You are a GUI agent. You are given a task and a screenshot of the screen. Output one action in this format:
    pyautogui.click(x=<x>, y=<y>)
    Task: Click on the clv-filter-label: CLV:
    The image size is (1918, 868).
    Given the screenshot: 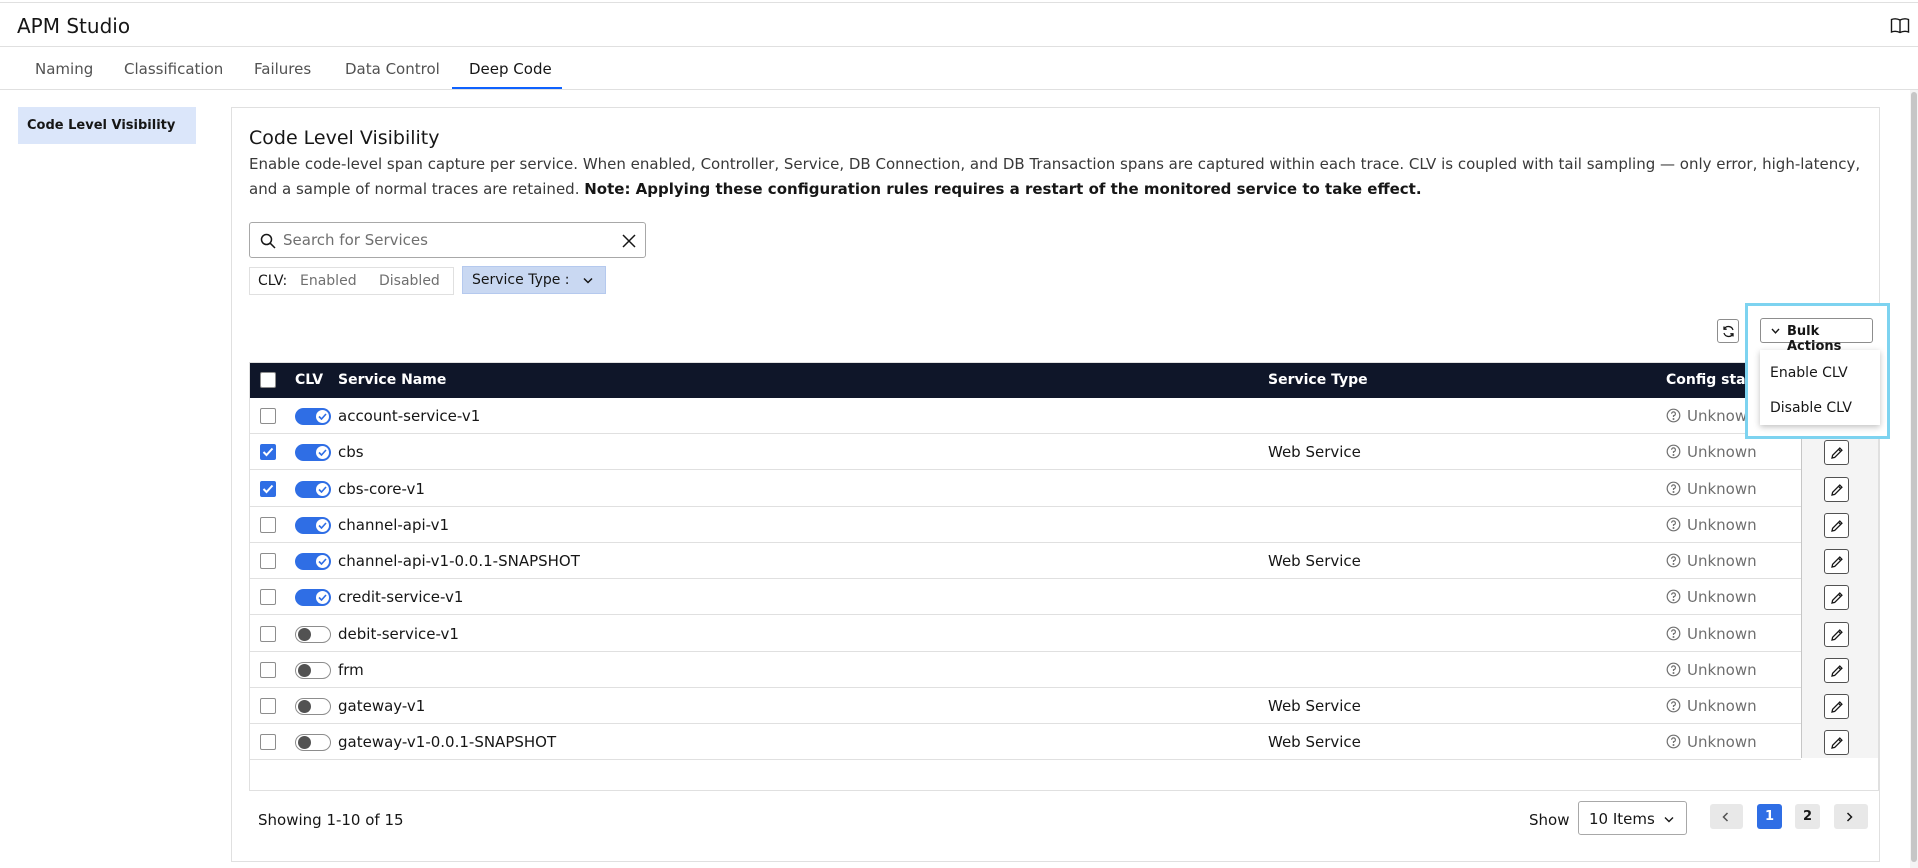 What is the action you would take?
    pyautogui.click(x=273, y=281)
    